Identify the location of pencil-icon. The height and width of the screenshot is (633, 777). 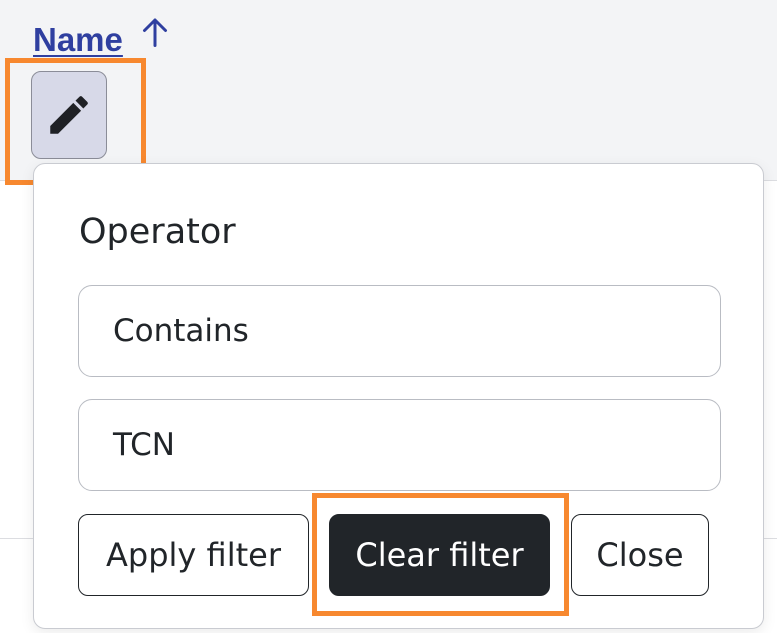
(69, 115).